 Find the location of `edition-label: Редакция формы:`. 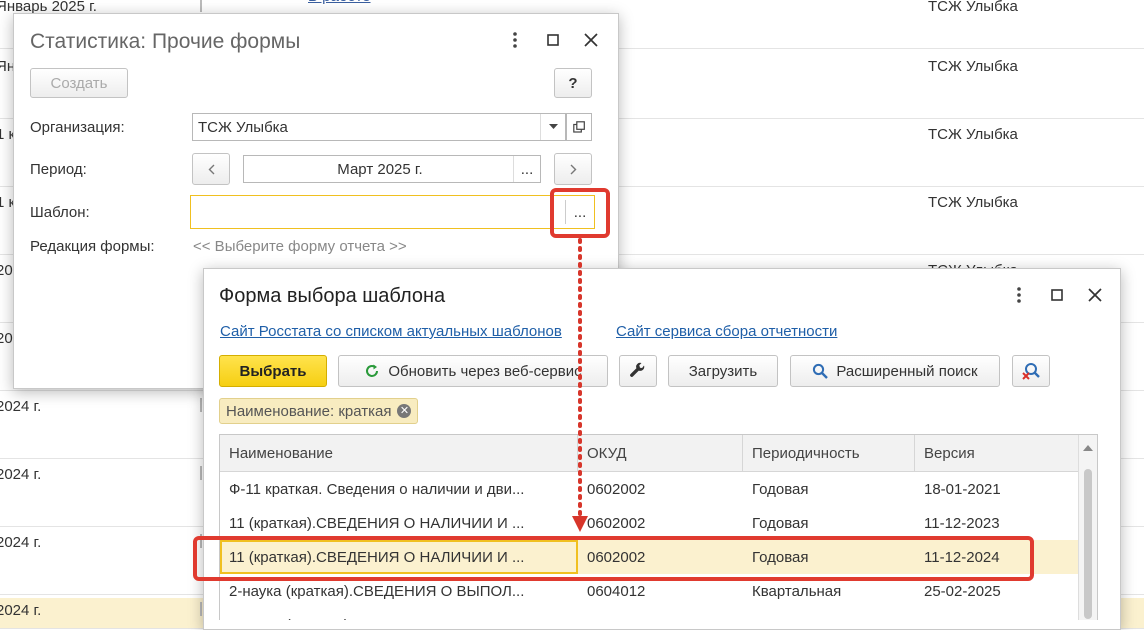

edition-label: Редакция формы: is located at coordinates (92, 246).